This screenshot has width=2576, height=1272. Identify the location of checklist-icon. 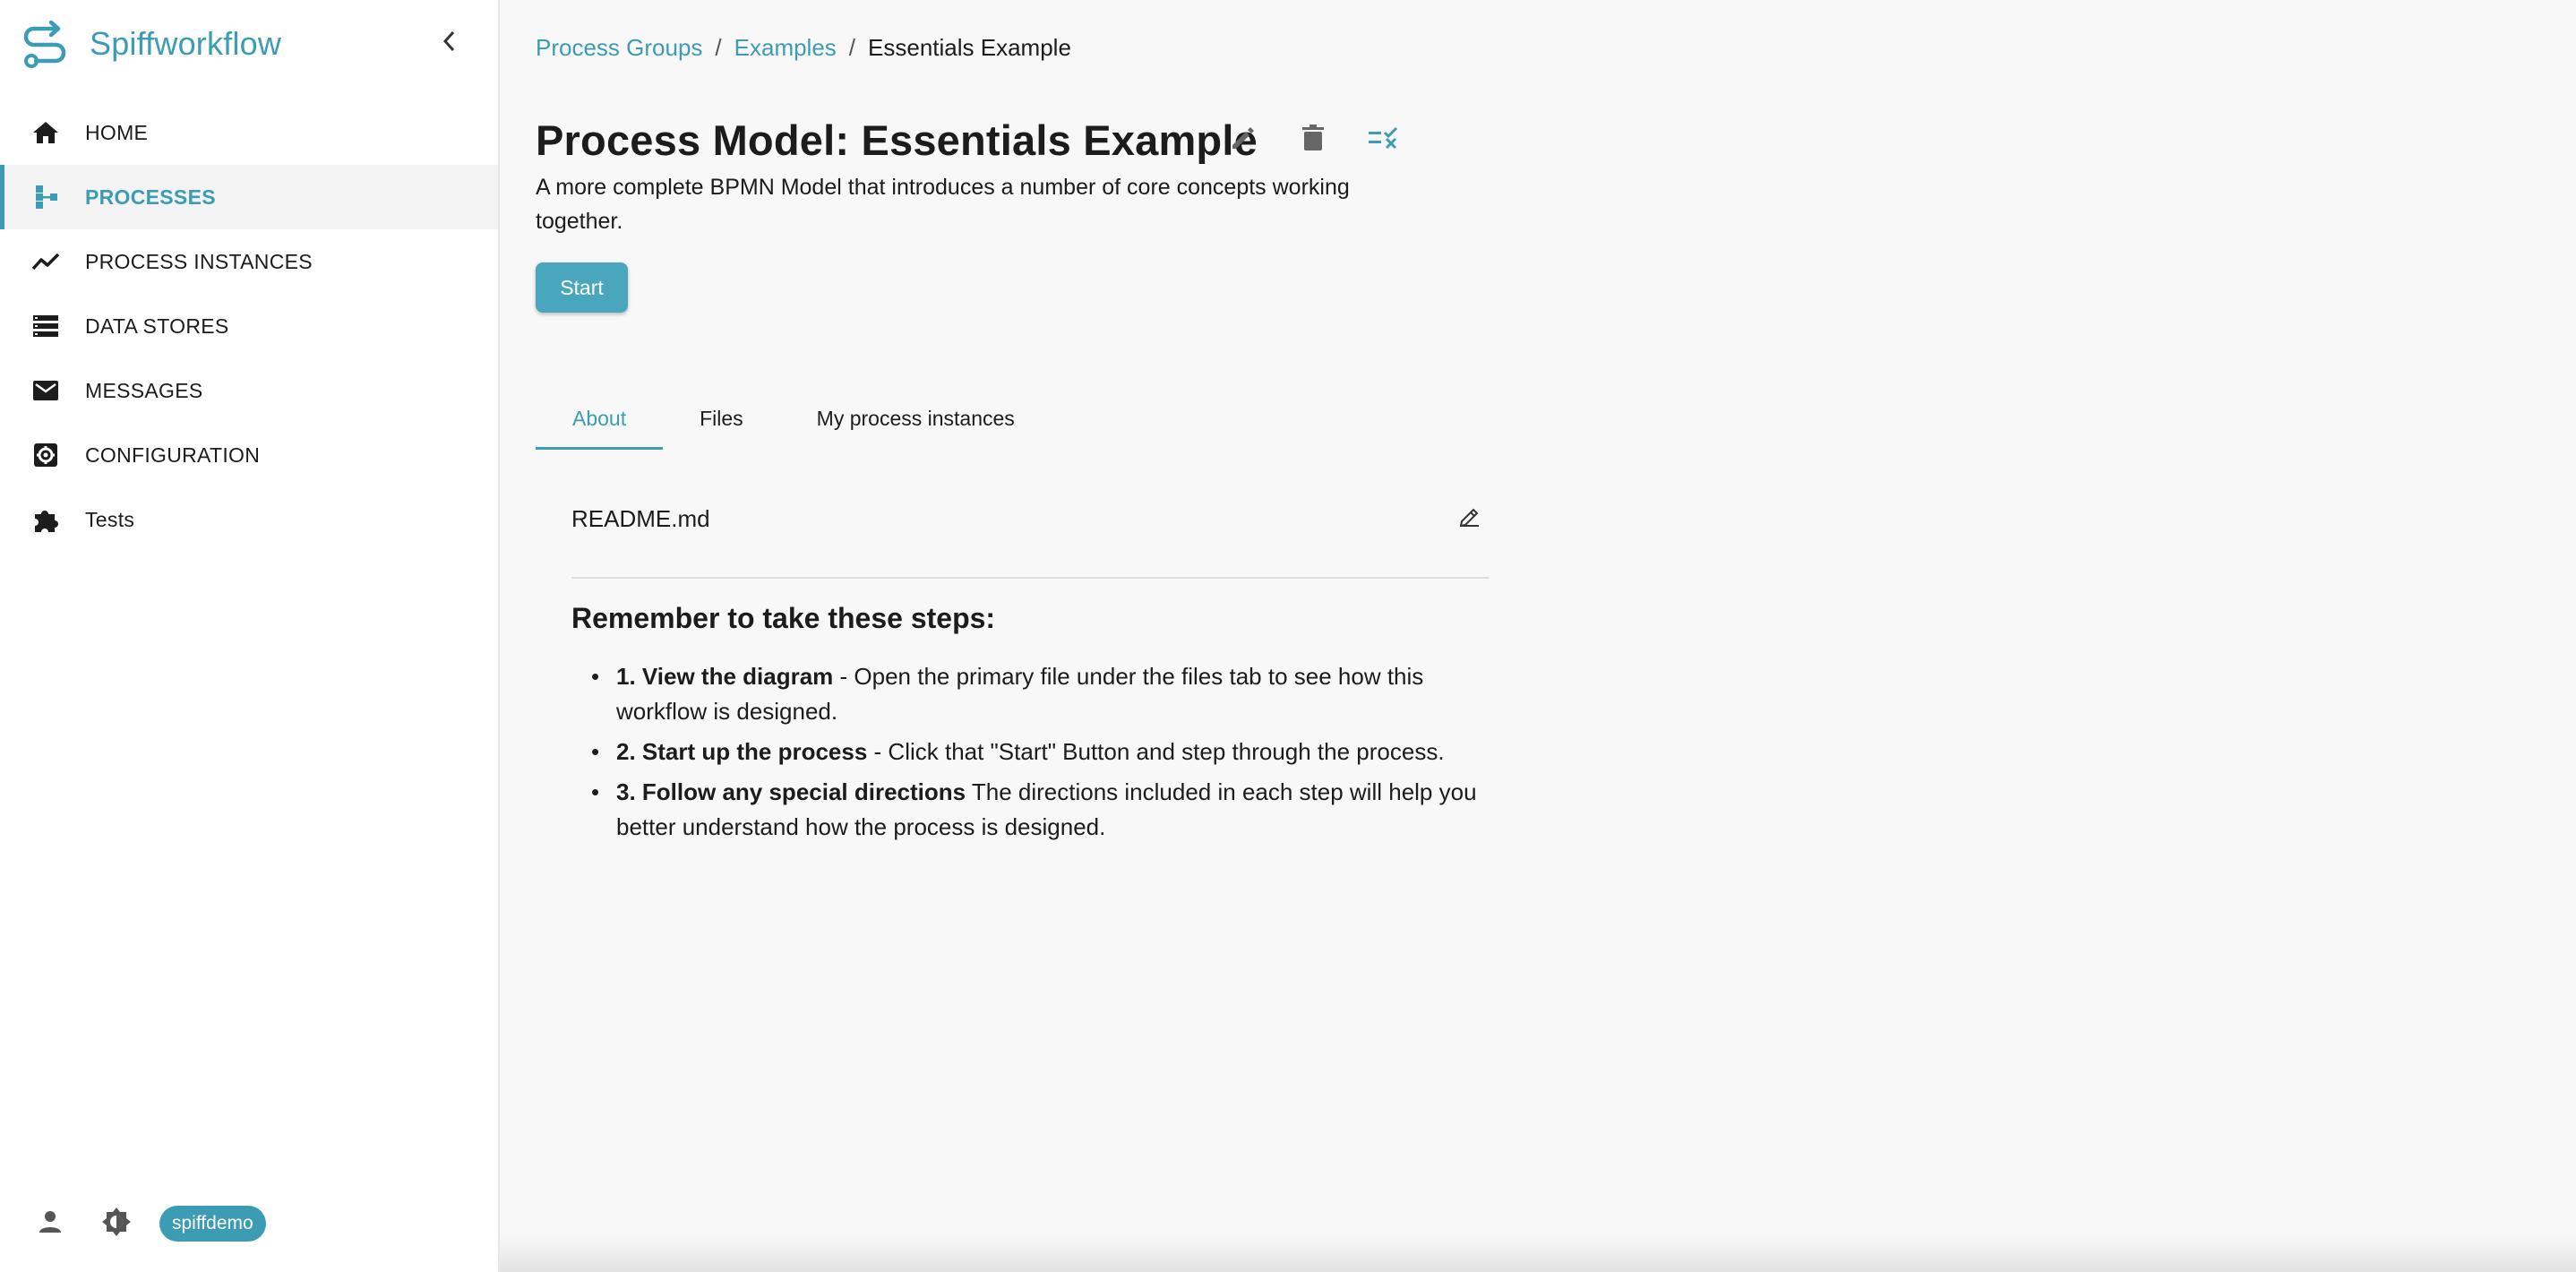
(1383, 141).